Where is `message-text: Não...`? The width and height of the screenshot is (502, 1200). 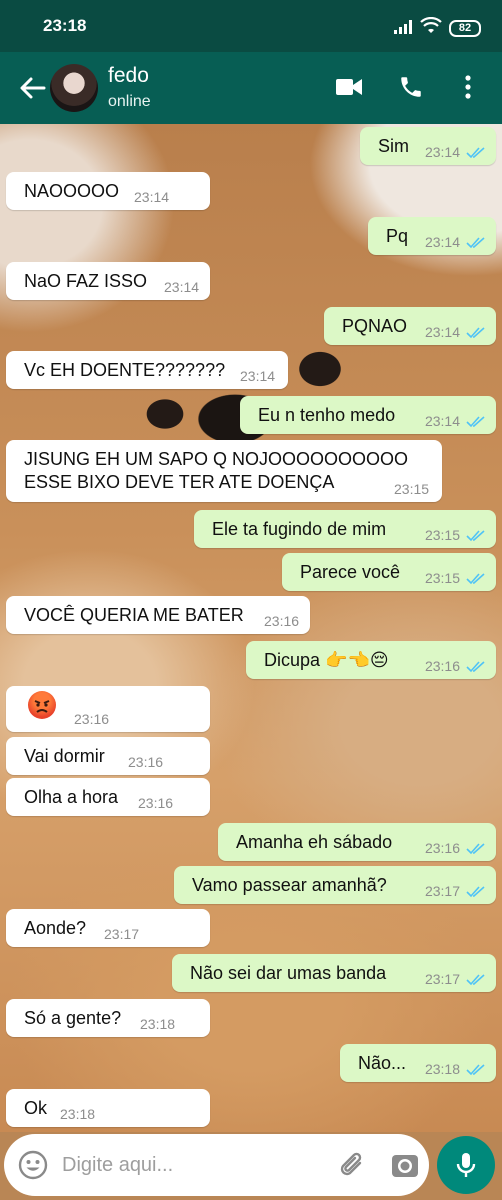
message-text: Não... is located at coordinates (382, 1063).